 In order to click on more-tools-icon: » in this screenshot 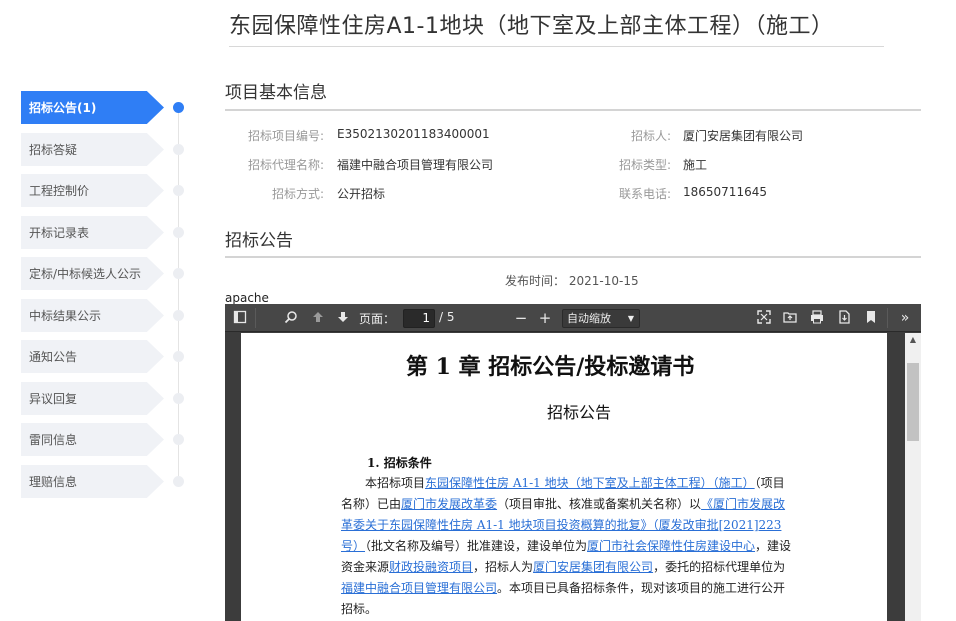, I will do `click(905, 318)`.